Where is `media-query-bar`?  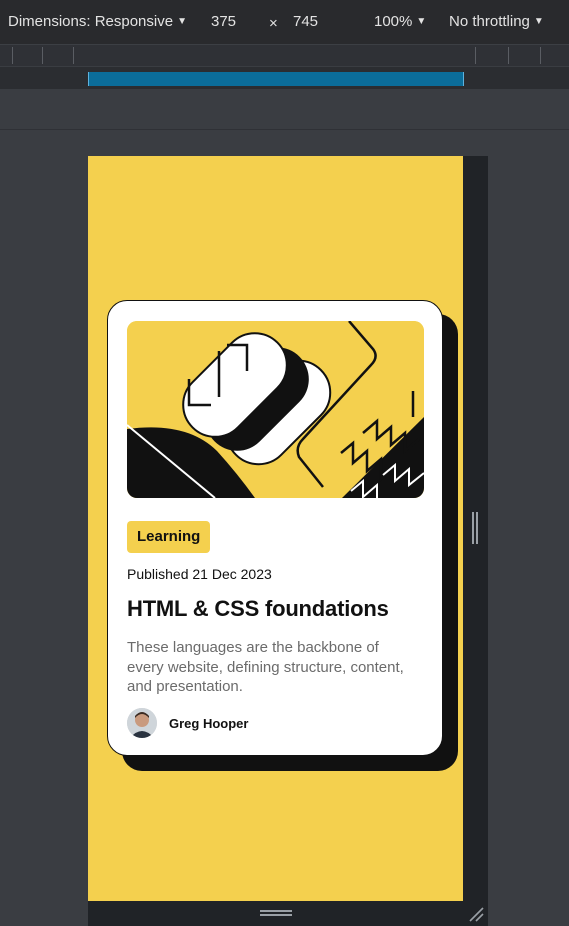
media-query-bar is located at coordinates (284, 55).